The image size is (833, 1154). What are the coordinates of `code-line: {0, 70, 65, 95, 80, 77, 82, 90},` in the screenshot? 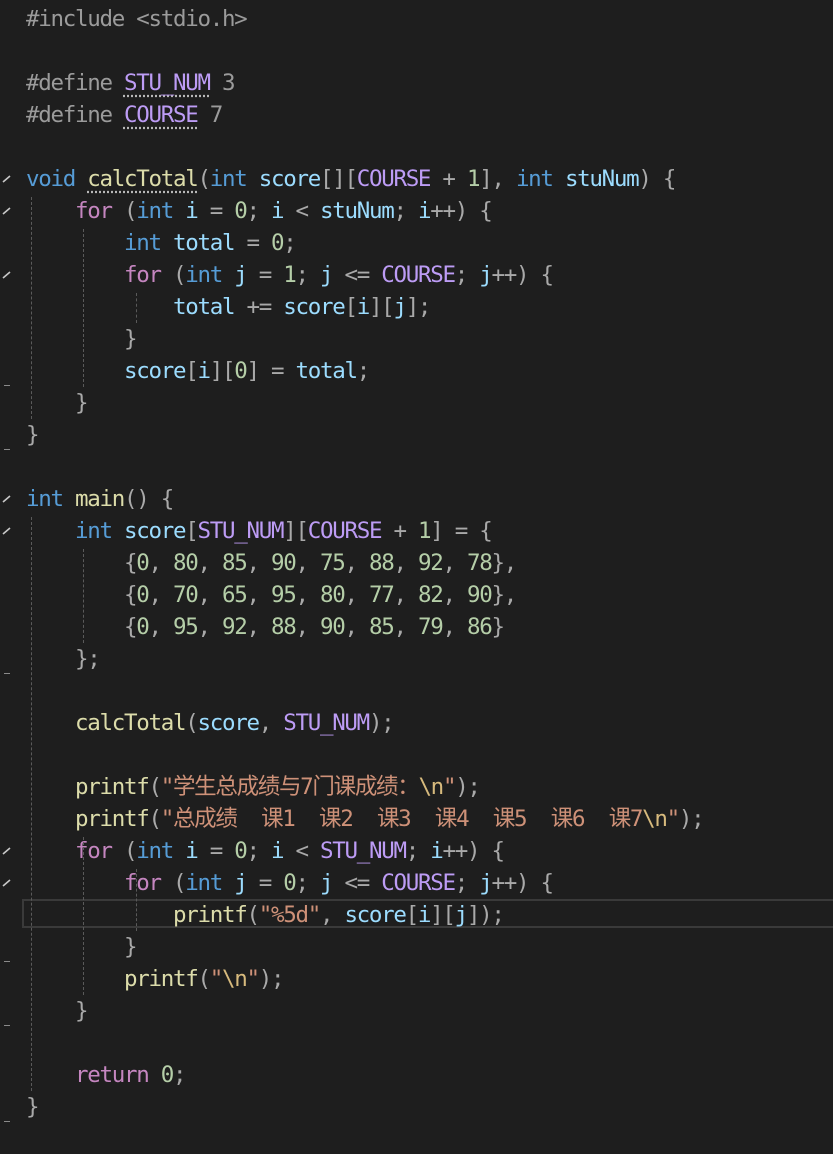 It's located at (271, 595).